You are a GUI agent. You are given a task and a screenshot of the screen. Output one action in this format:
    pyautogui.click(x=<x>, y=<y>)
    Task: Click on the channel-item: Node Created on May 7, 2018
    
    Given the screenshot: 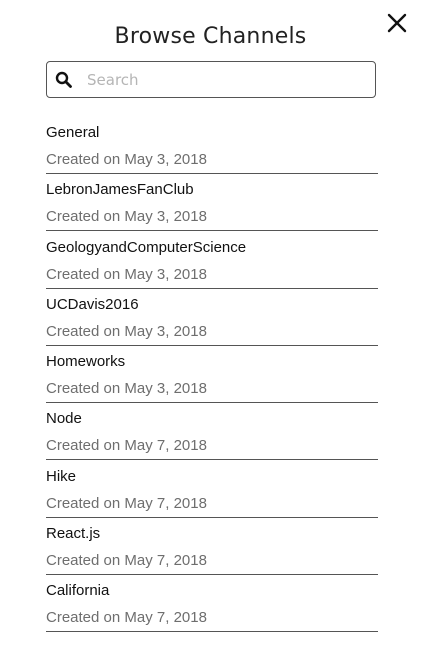 What is the action you would take?
    pyautogui.click(x=212, y=432)
    